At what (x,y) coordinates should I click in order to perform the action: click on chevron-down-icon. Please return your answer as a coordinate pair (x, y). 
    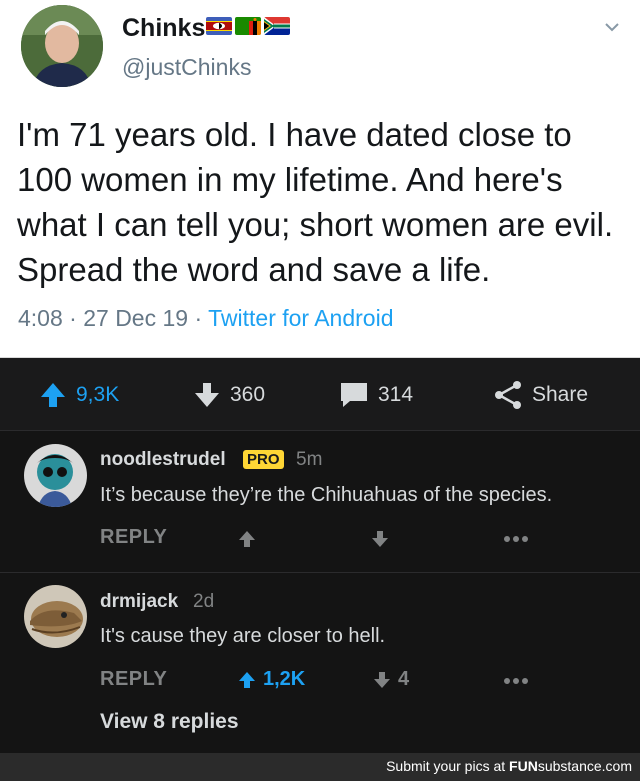
    Looking at the image, I should click on (612, 27).